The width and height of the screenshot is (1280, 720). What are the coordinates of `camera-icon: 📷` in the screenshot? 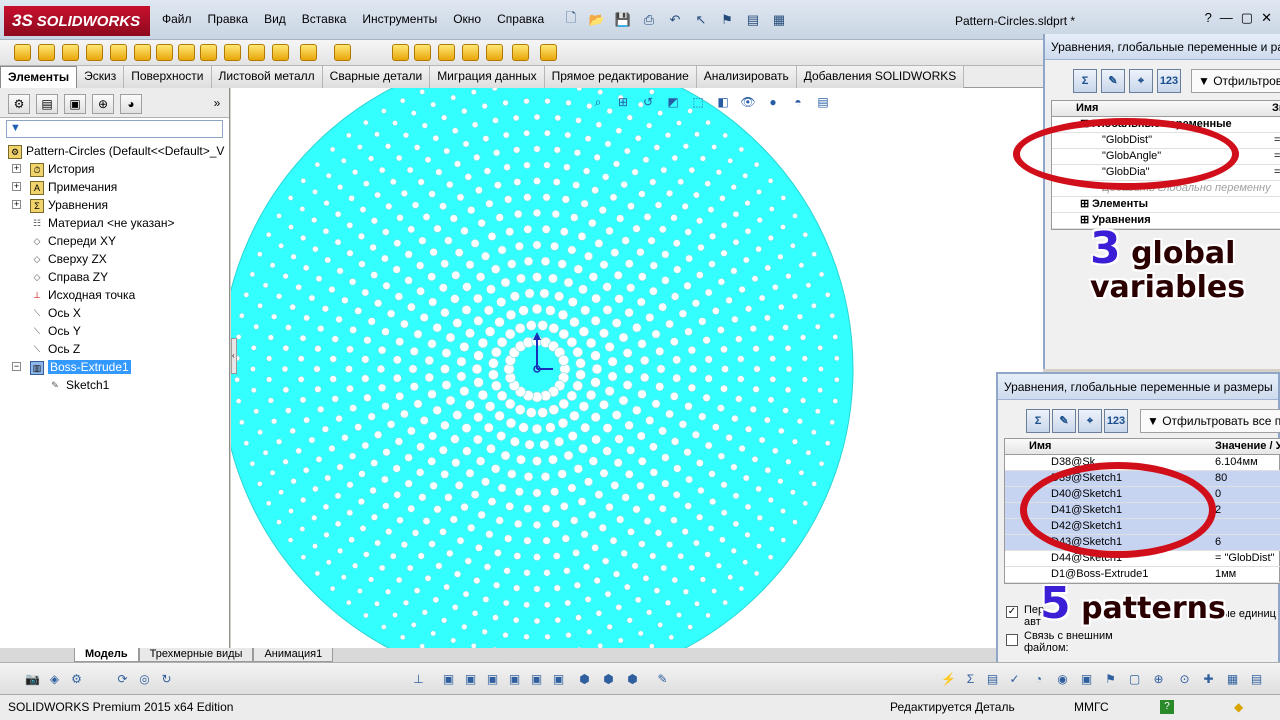 It's located at (32, 679).